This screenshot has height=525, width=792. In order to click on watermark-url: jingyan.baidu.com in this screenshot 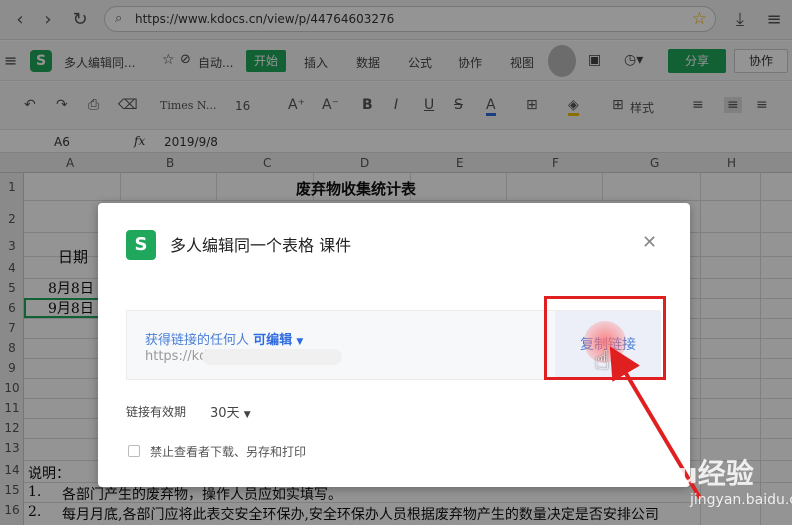, I will do `click(741, 500)`.